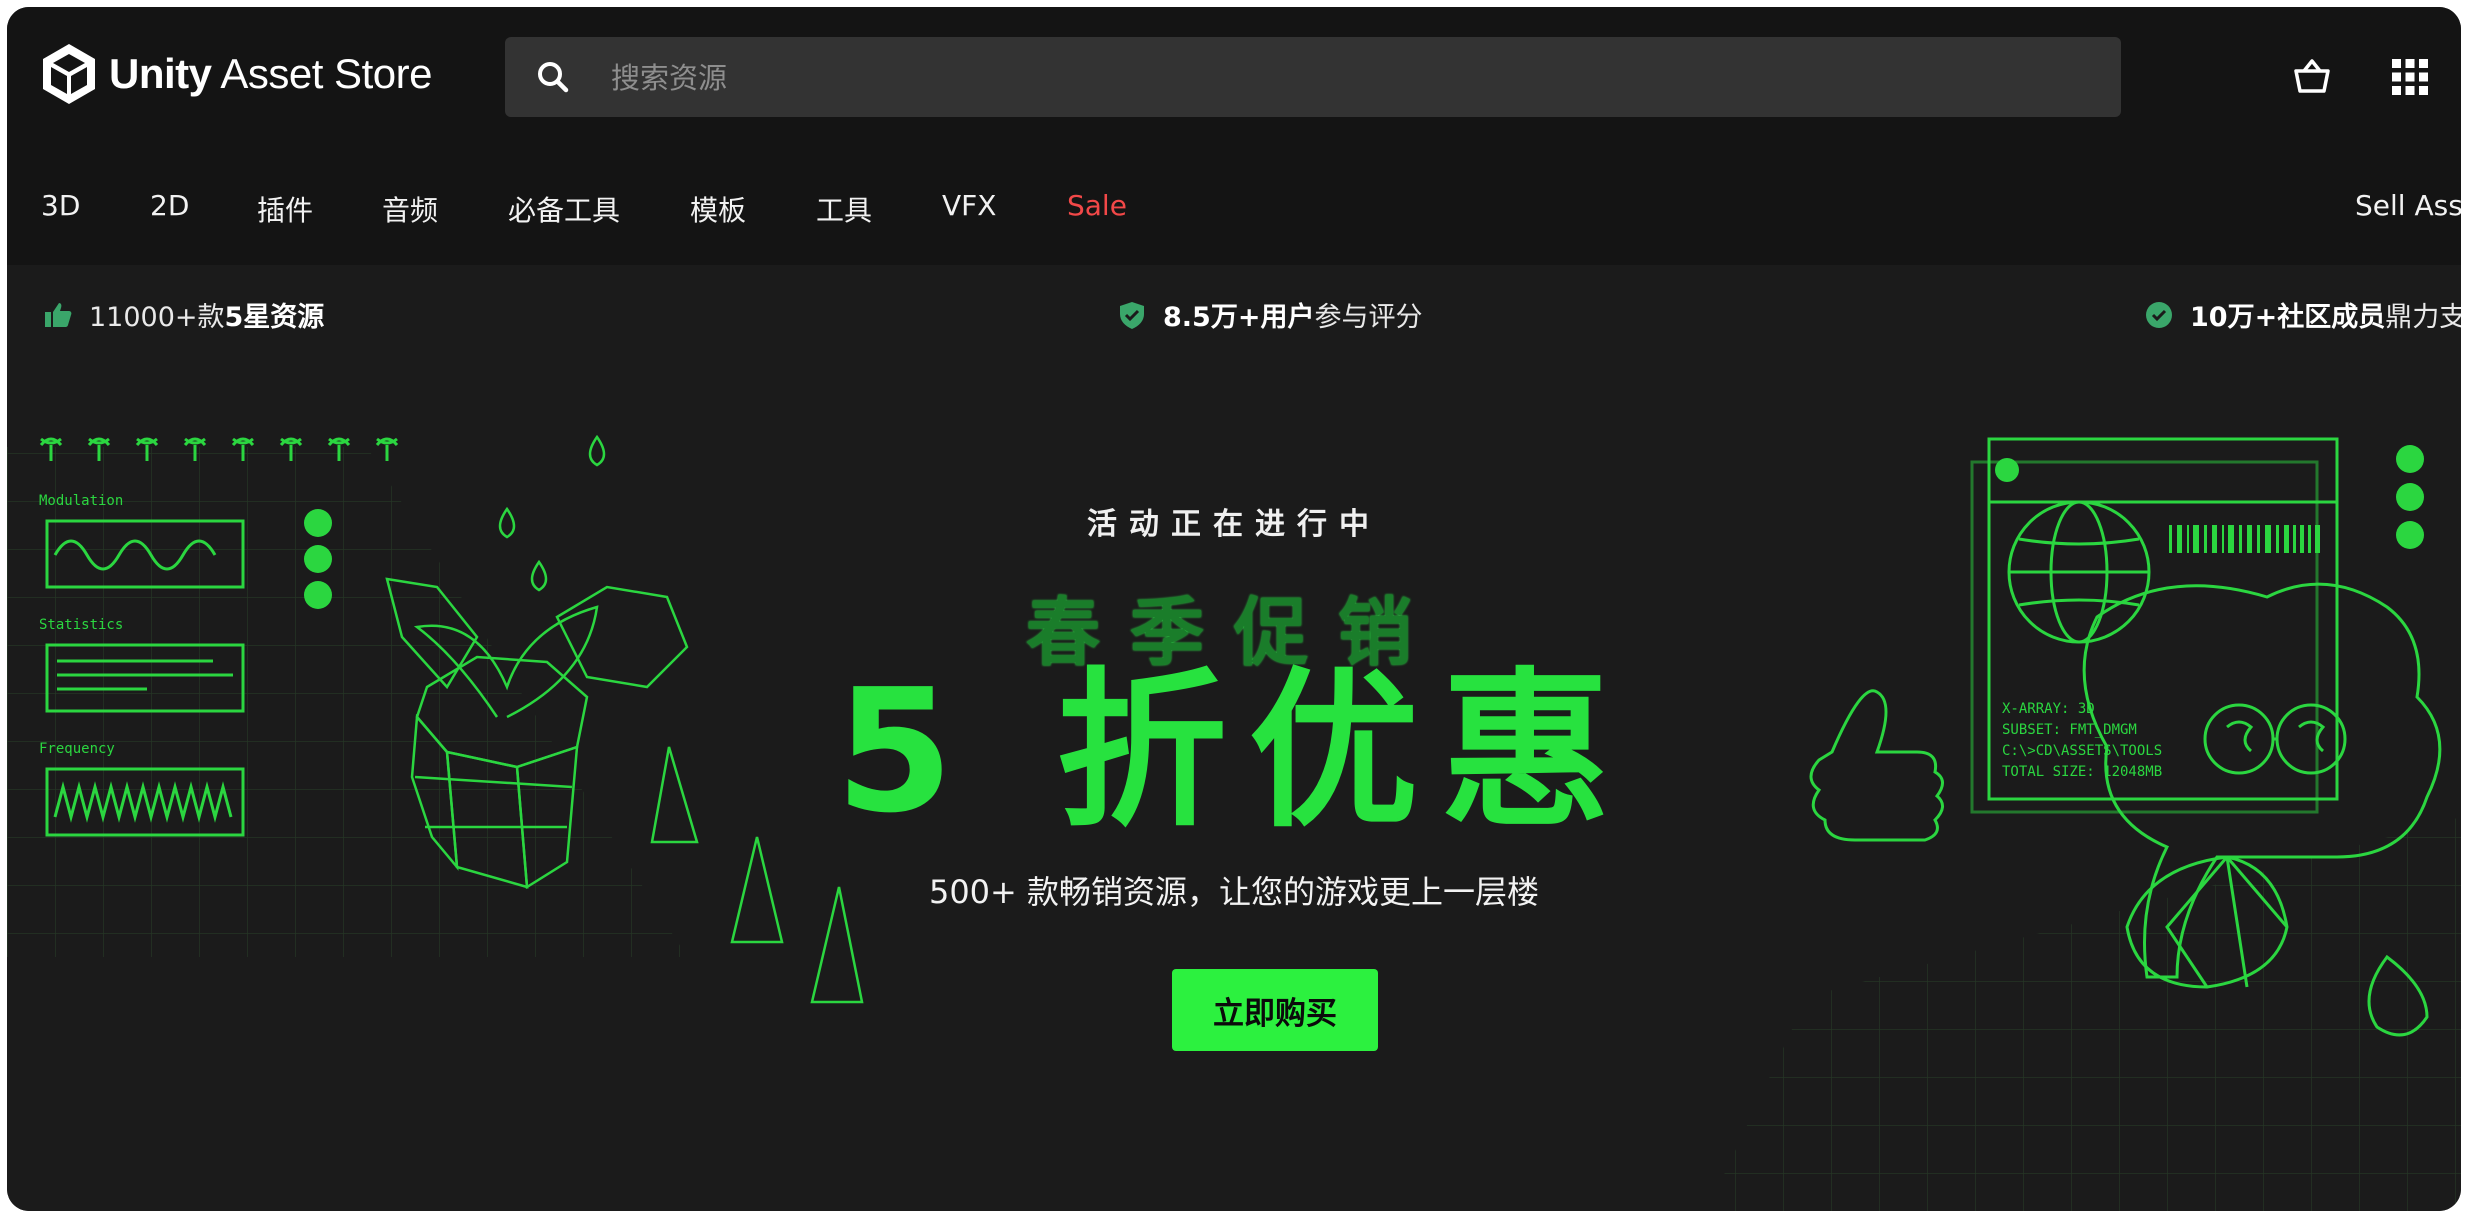  Describe the element at coordinates (2312, 77) in the screenshot. I see `basket-icon` at that location.